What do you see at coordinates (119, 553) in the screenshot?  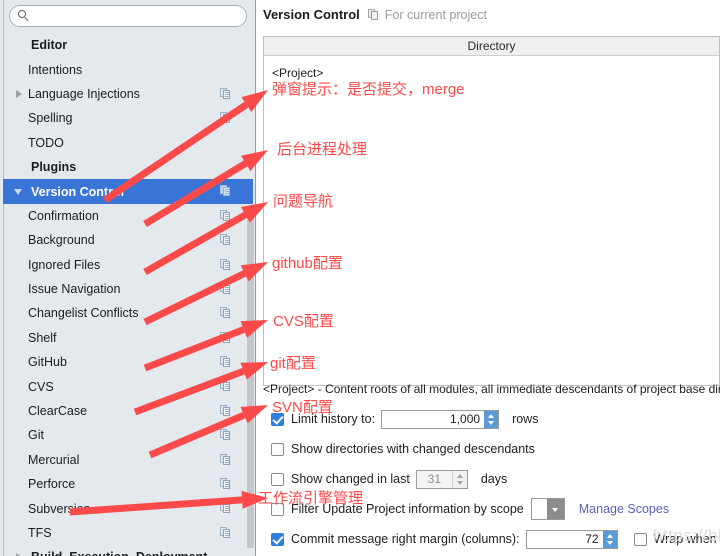 I see `sidebar-item-label: Build, Execution, Deployment` at bounding box center [119, 553].